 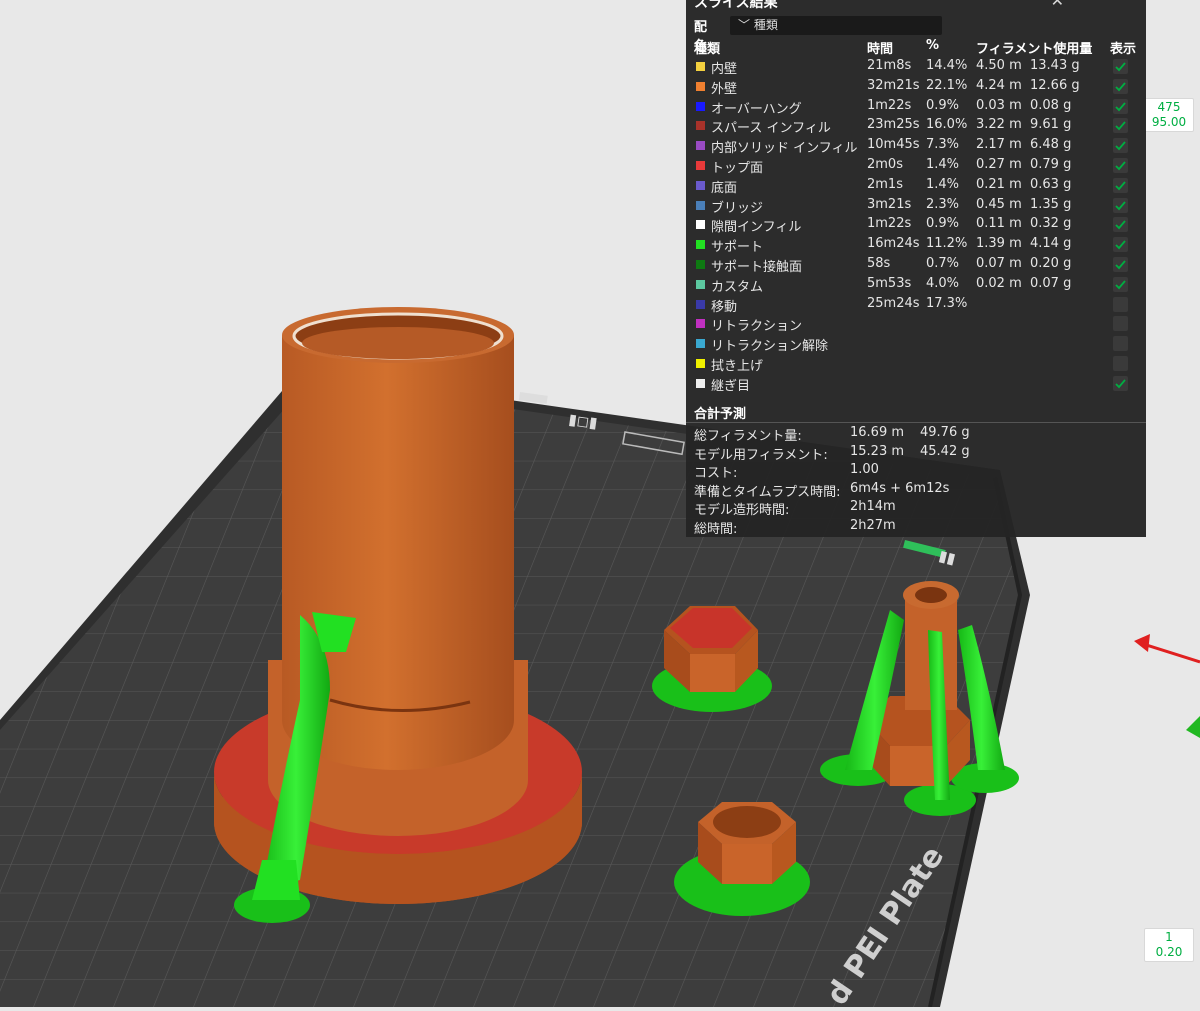 I want to click on feature-time: 2m0s, so click(x=885, y=164).